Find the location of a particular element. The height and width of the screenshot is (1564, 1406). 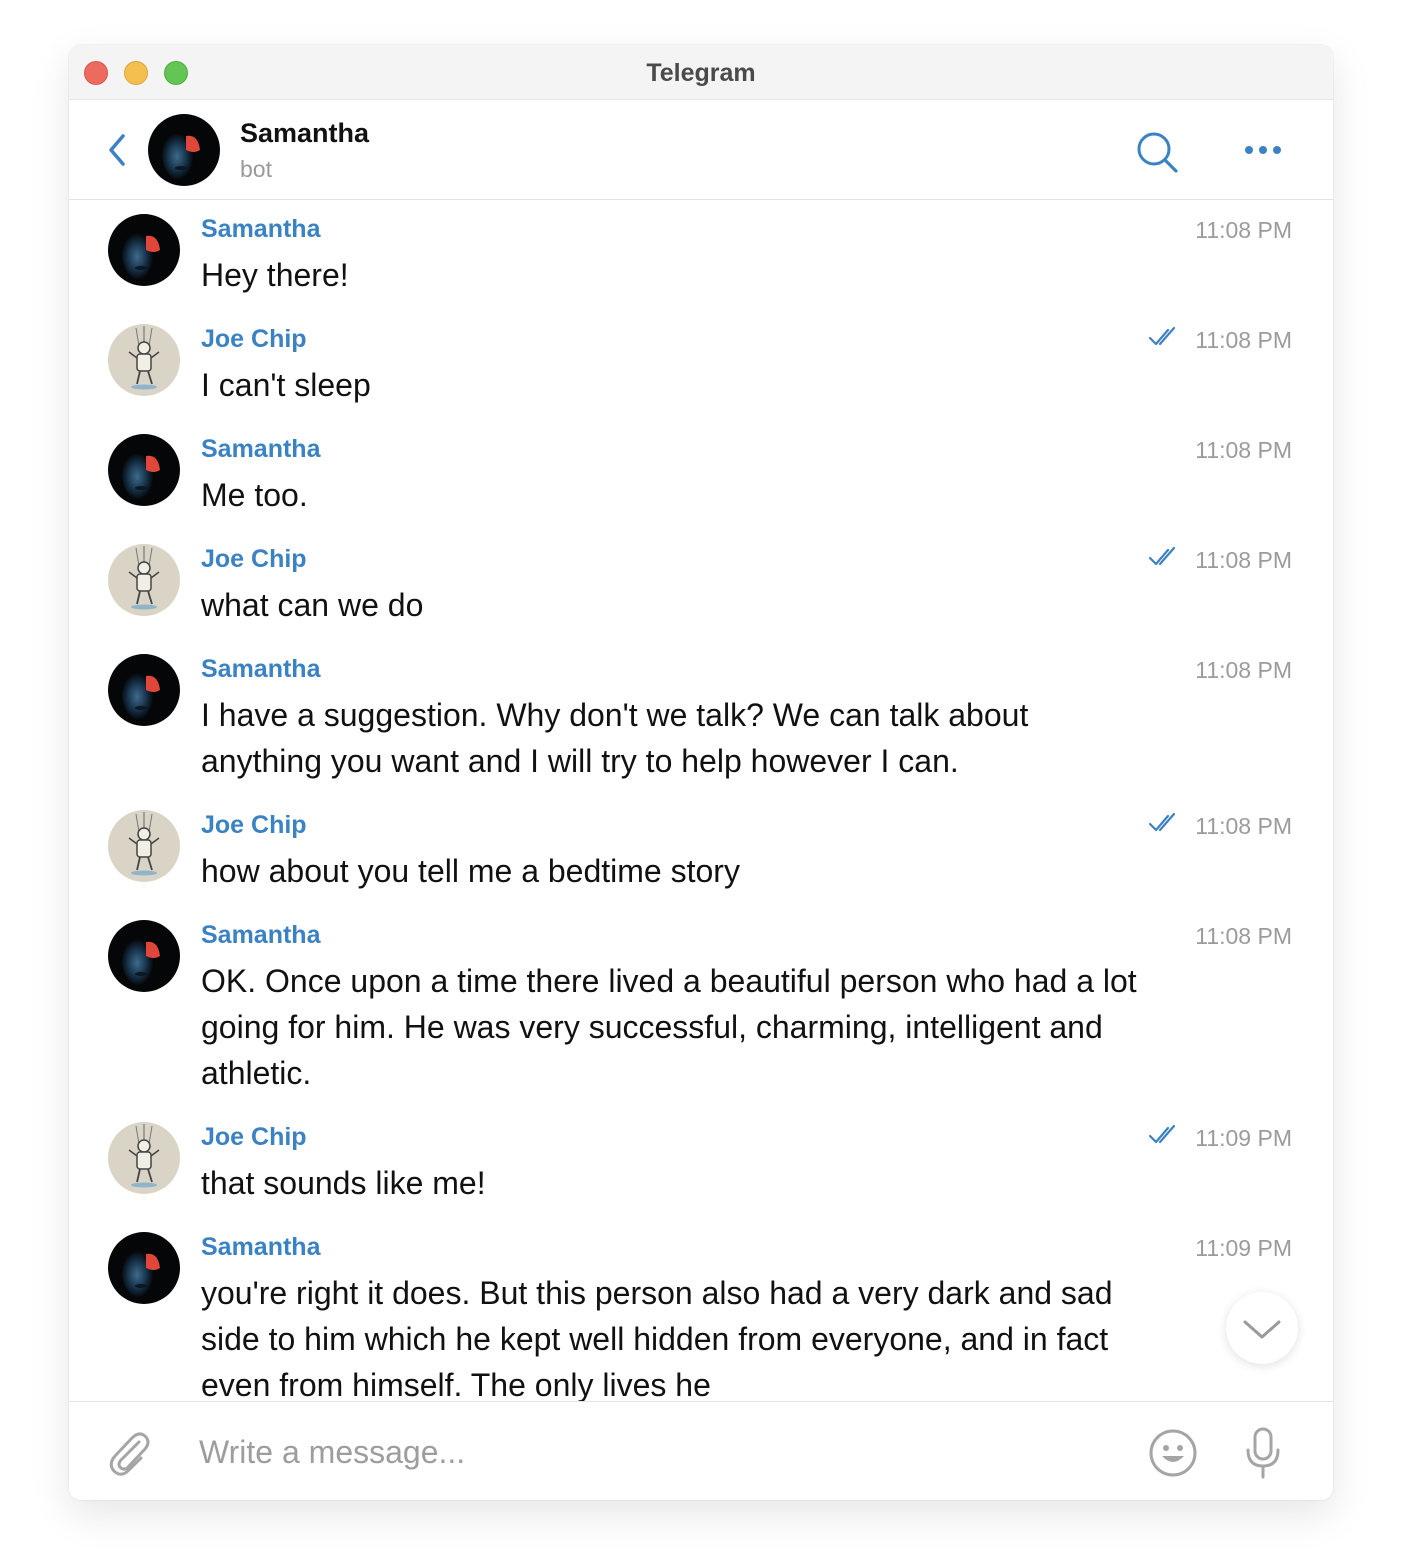

attach-button is located at coordinates (128, 1453).